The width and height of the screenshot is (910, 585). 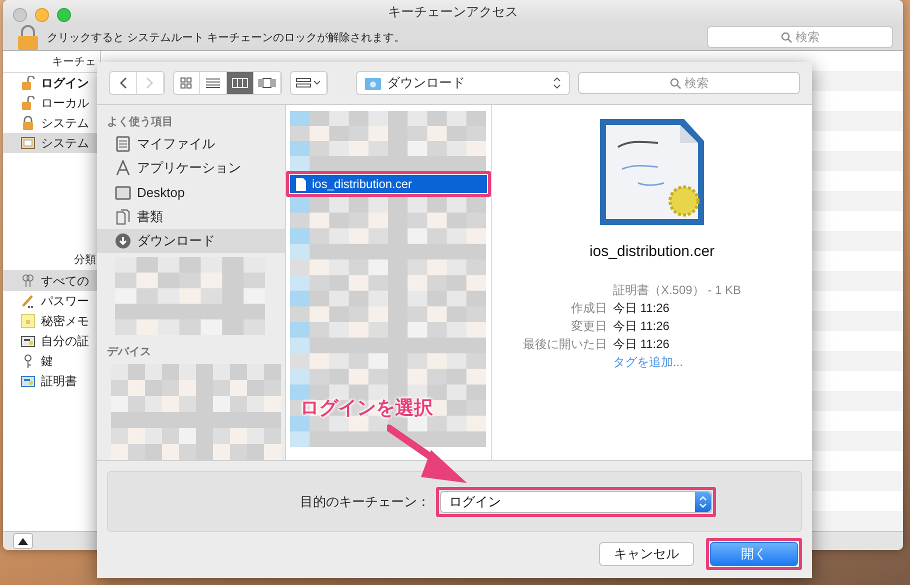 What do you see at coordinates (453, 12) in the screenshot?
I see `window-title: キーチェーンアクセス` at bounding box center [453, 12].